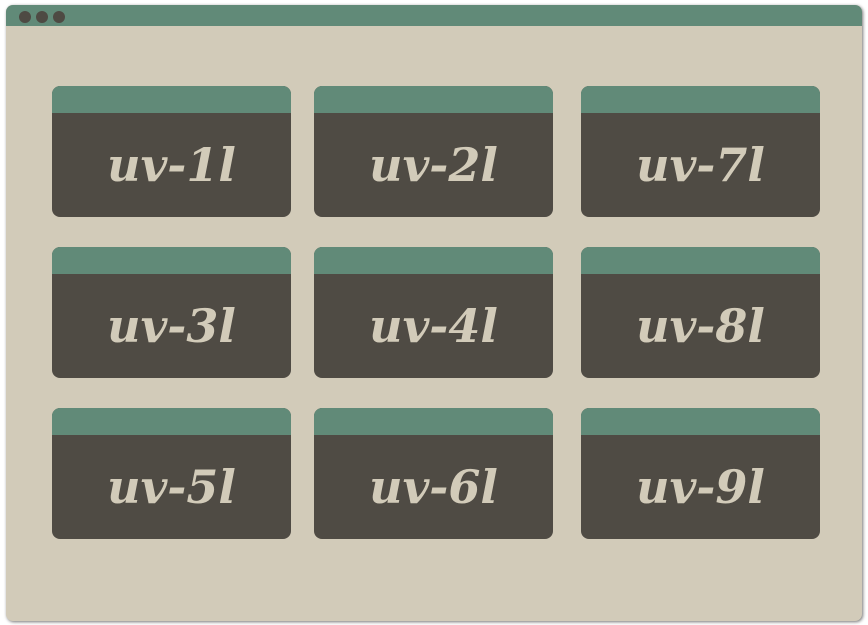  I want to click on tile-label: uv-9l, so click(700, 487).